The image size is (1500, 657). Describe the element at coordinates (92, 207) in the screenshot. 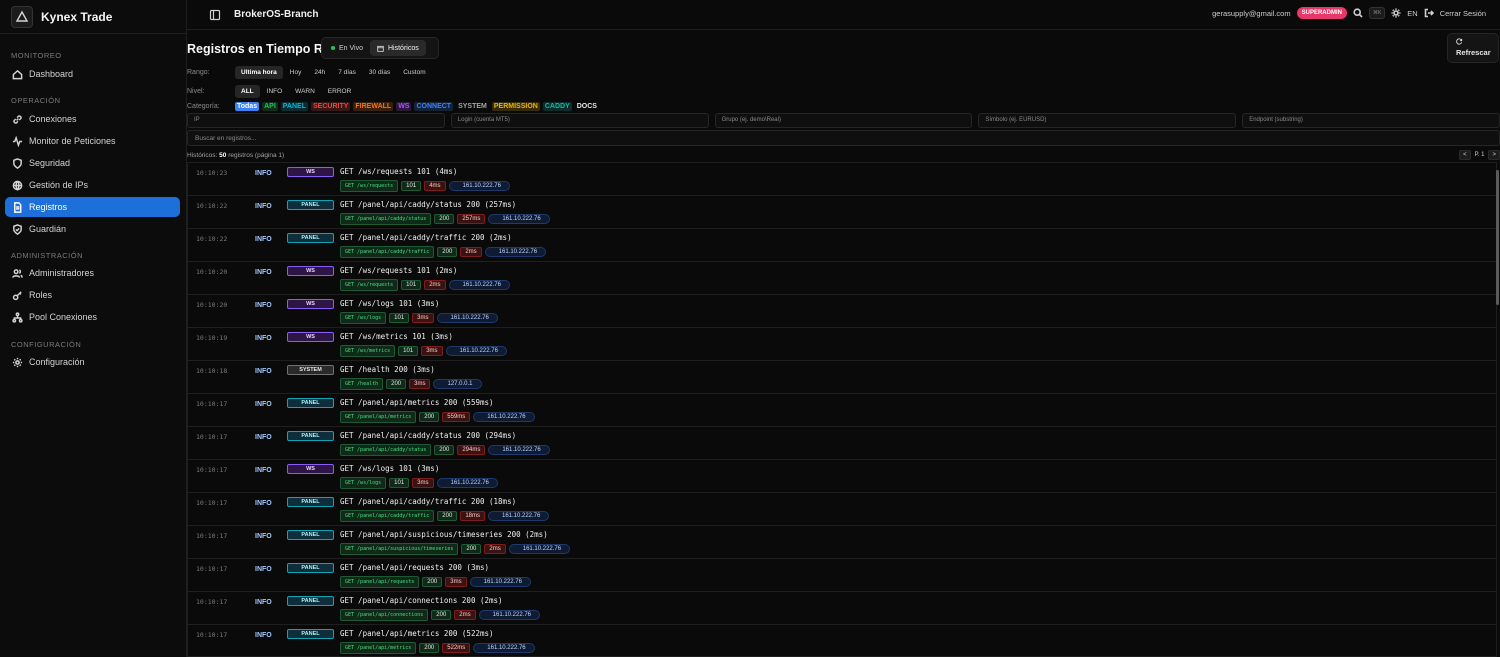

I see `sidebar-item-registros: Registros` at that location.